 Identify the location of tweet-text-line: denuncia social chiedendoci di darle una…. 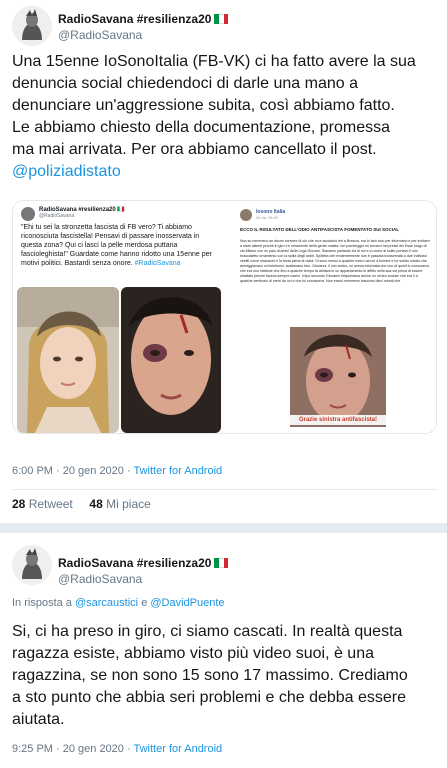
(185, 83).